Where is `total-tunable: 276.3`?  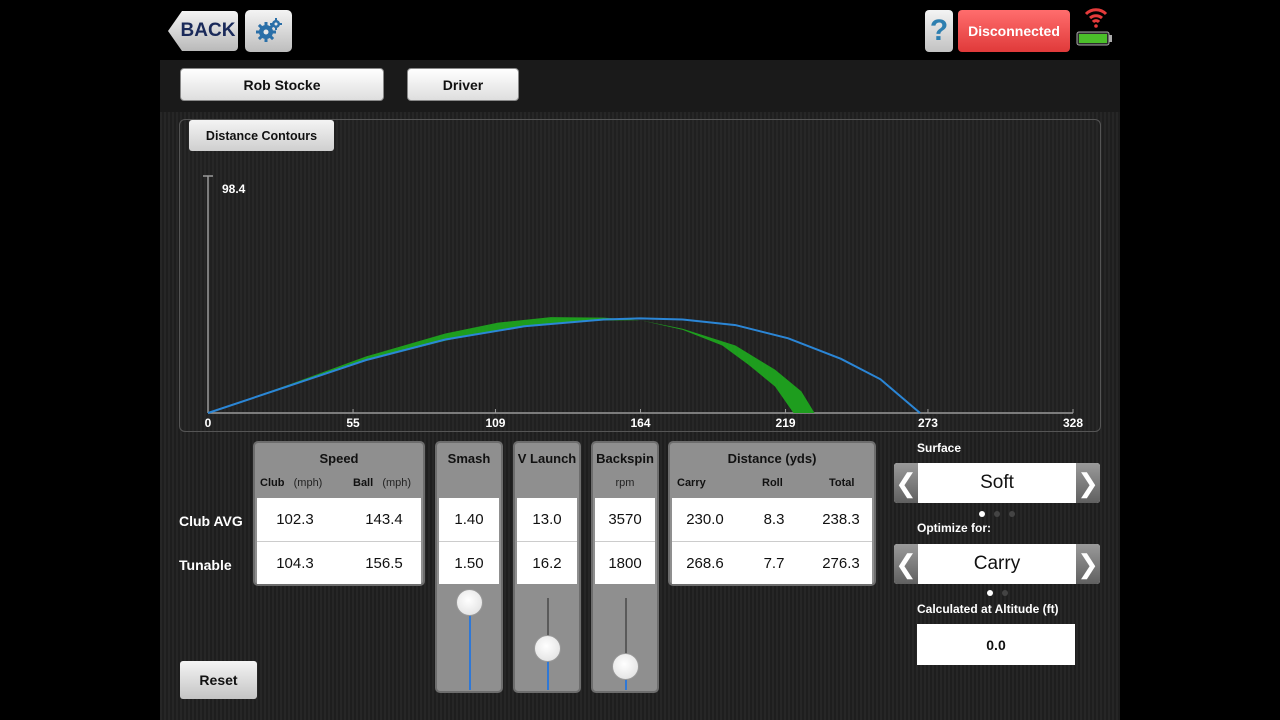
total-tunable: 276.3 is located at coordinates (841, 563).